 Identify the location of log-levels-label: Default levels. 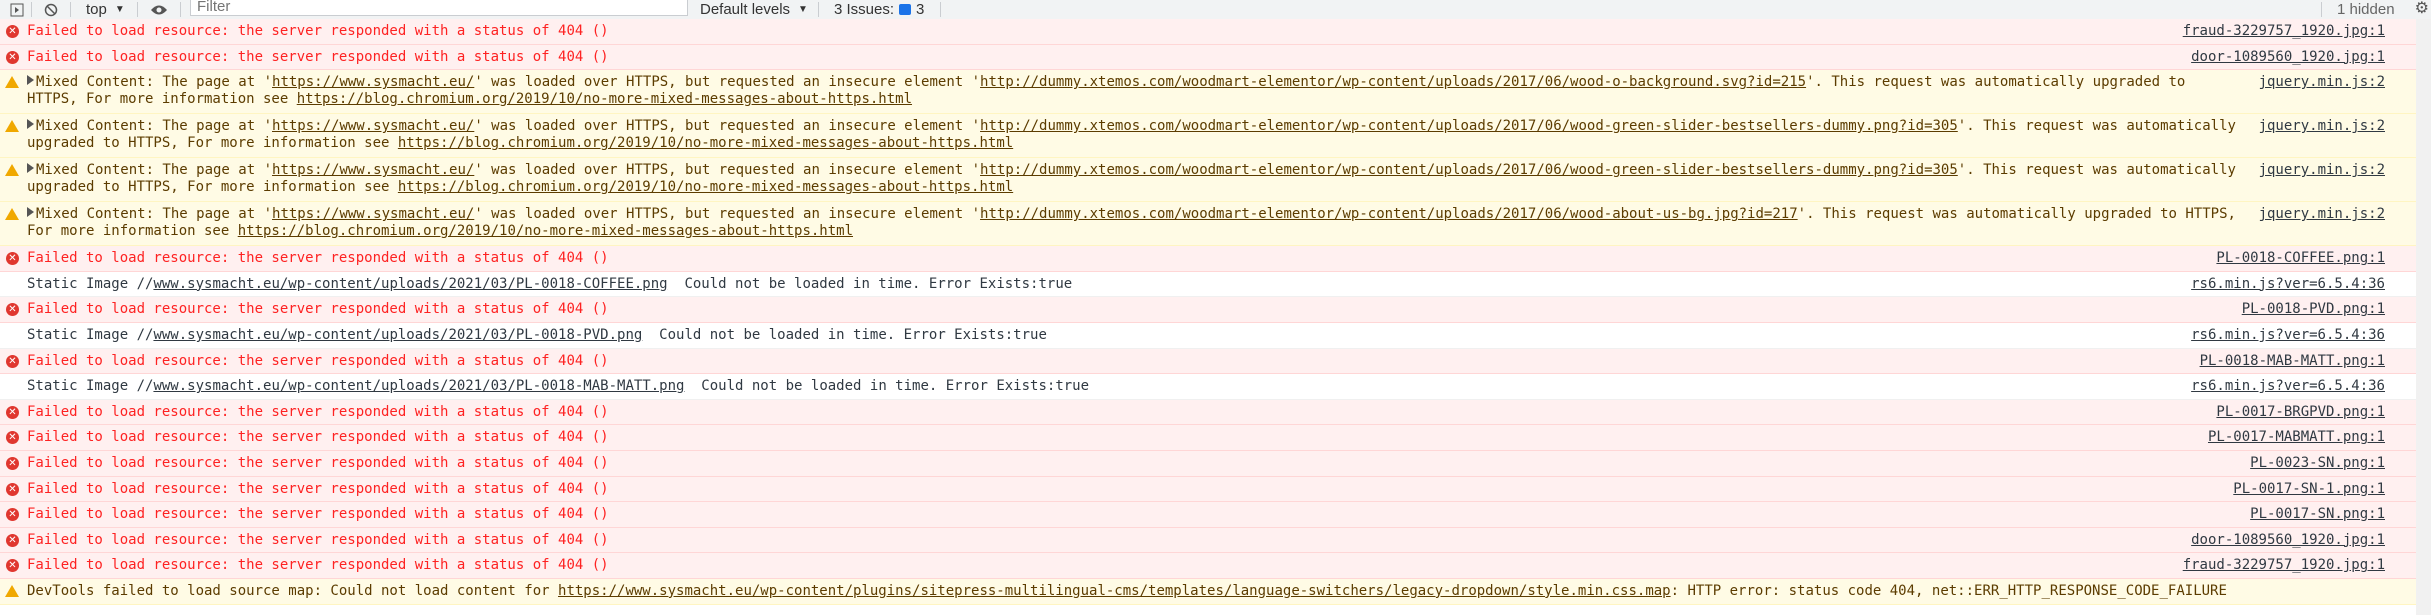
(745, 9).